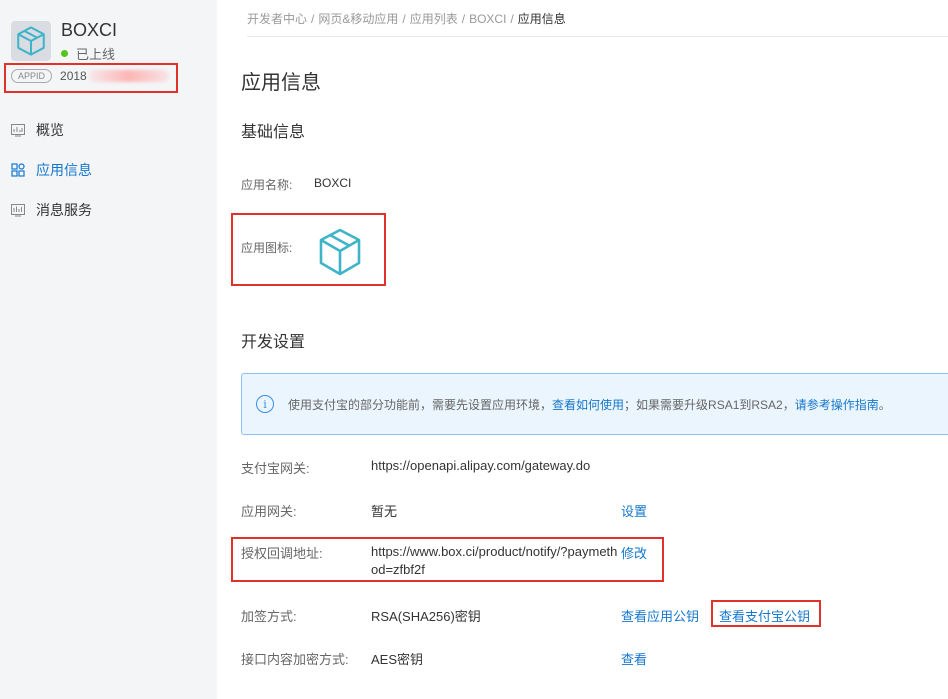 This screenshot has height=699, width=948. Describe the element at coordinates (273, 132) in the screenshot. I see `section-title-basic: 基础信息` at that location.